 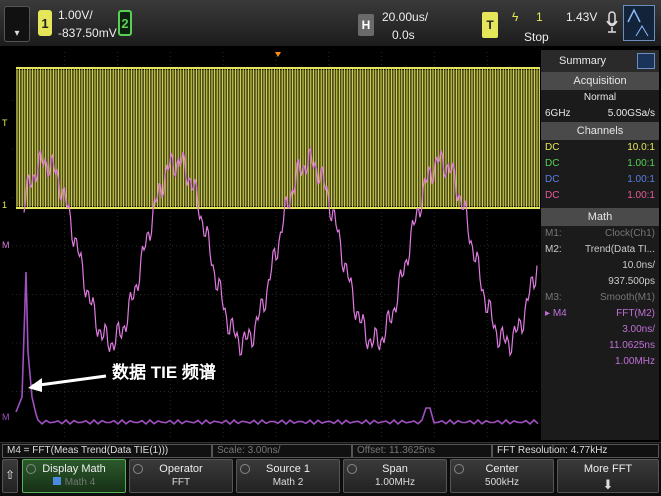 I want to click on acquisition-header: Acquisition, so click(x=600, y=81).